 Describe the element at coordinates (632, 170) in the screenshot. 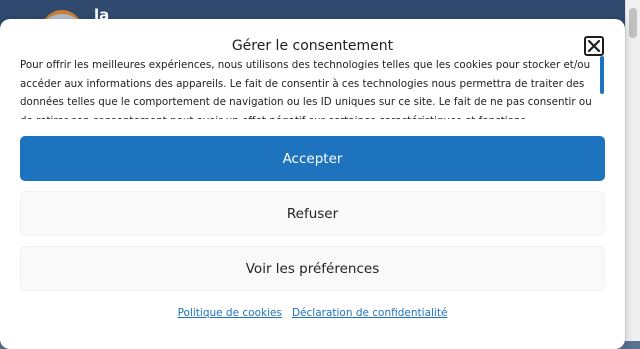

I see `page-scrollbar` at that location.